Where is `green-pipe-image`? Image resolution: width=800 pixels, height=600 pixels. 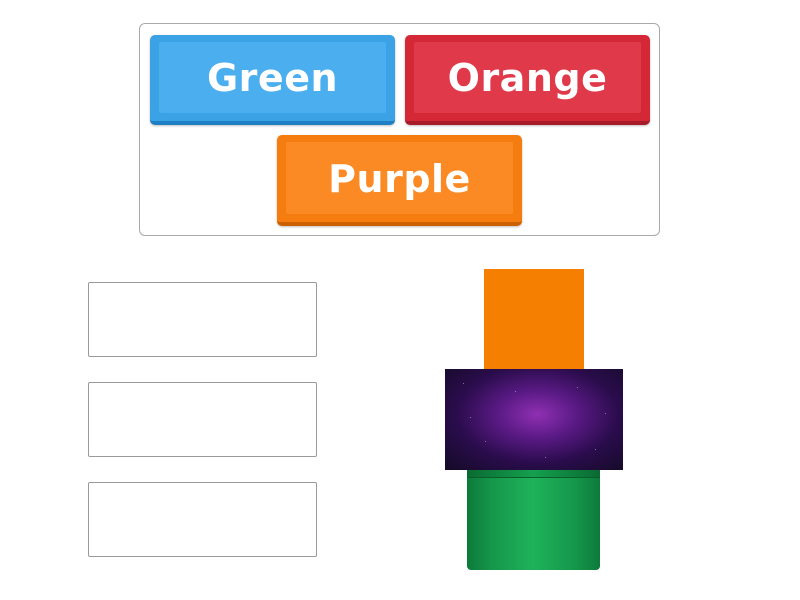 green-pipe-image is located at coordinates (533, 520).